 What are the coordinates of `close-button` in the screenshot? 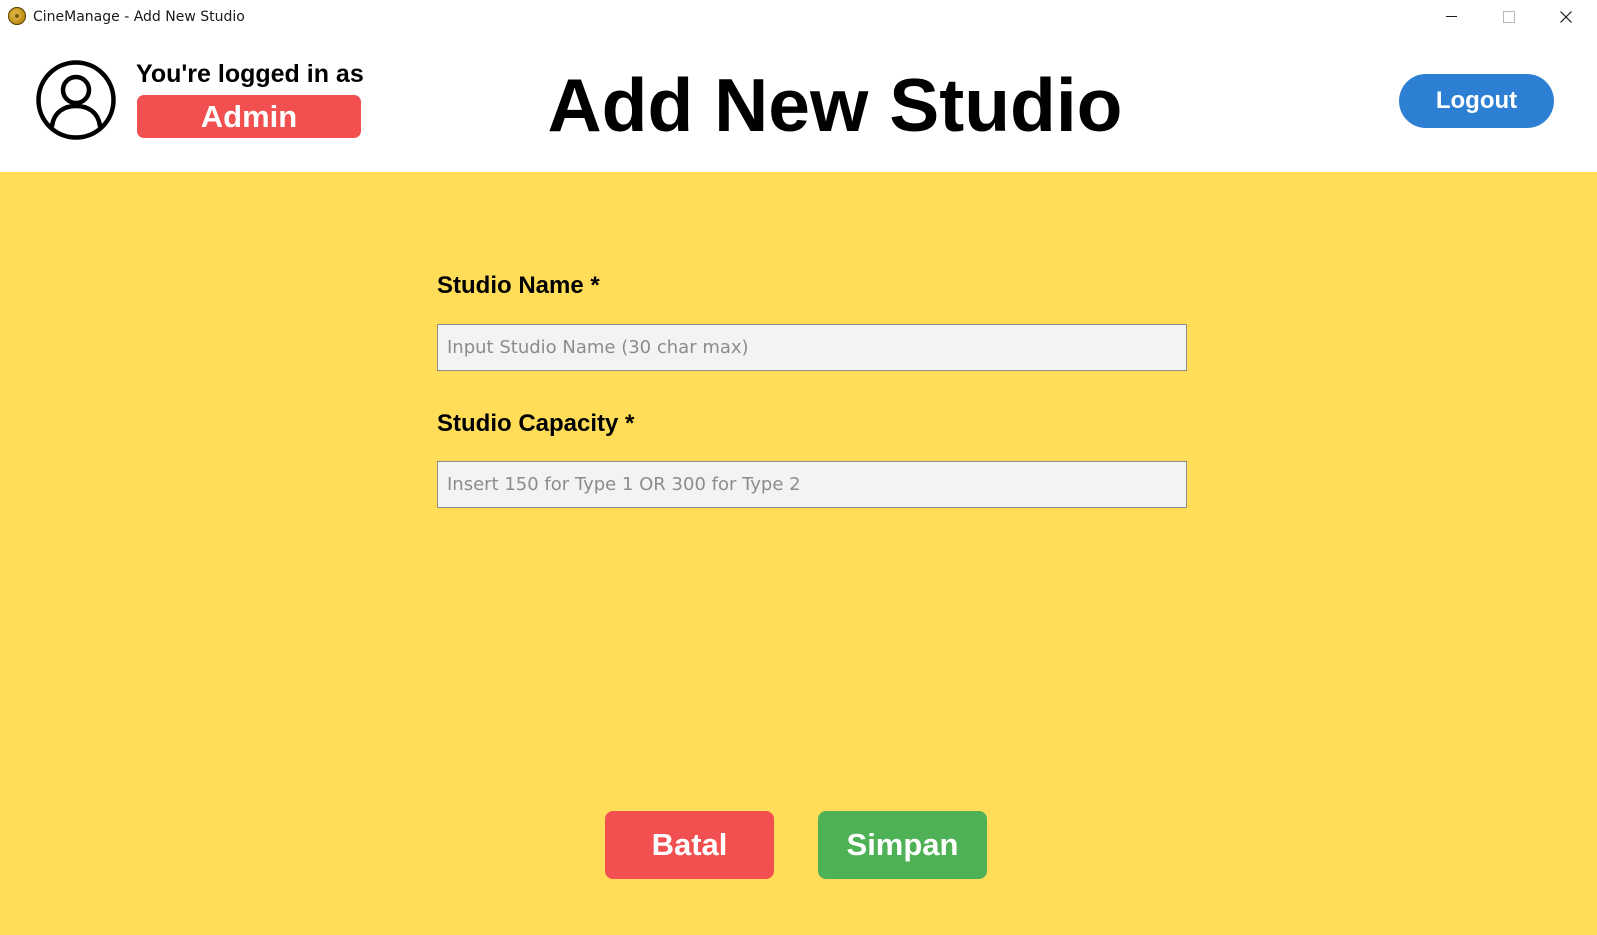 It's located at (1566, 17).